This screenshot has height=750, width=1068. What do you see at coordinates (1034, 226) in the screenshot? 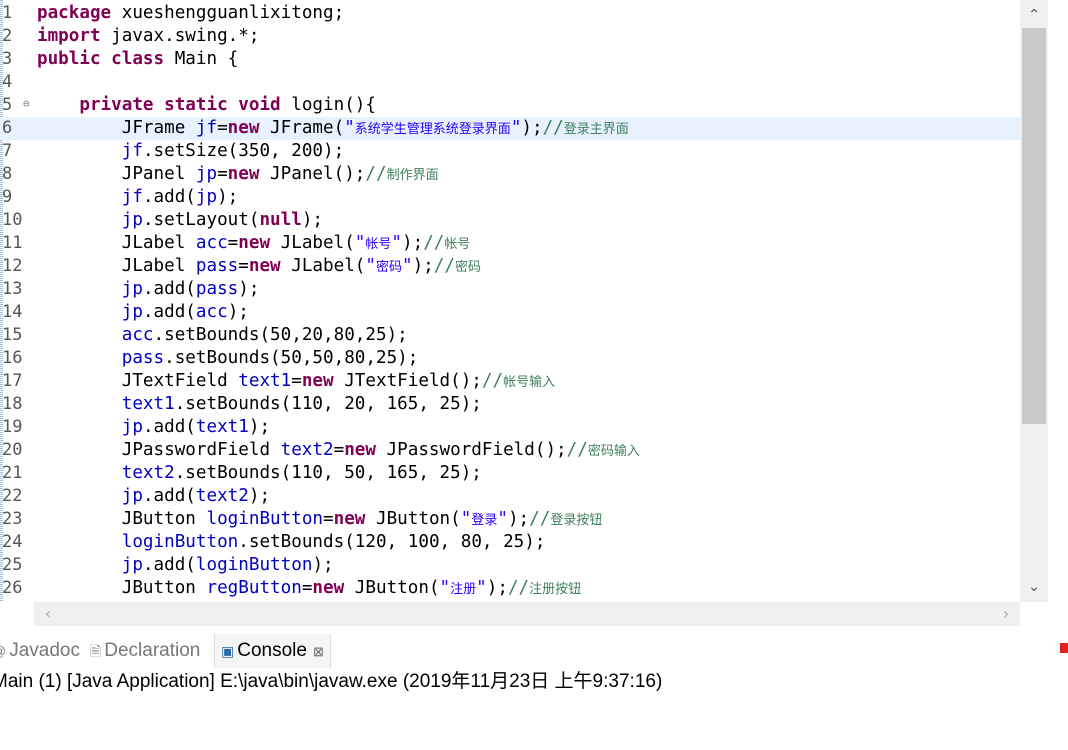
I see `vertical-scroll-thumb` at bounding box center [1034, 226].